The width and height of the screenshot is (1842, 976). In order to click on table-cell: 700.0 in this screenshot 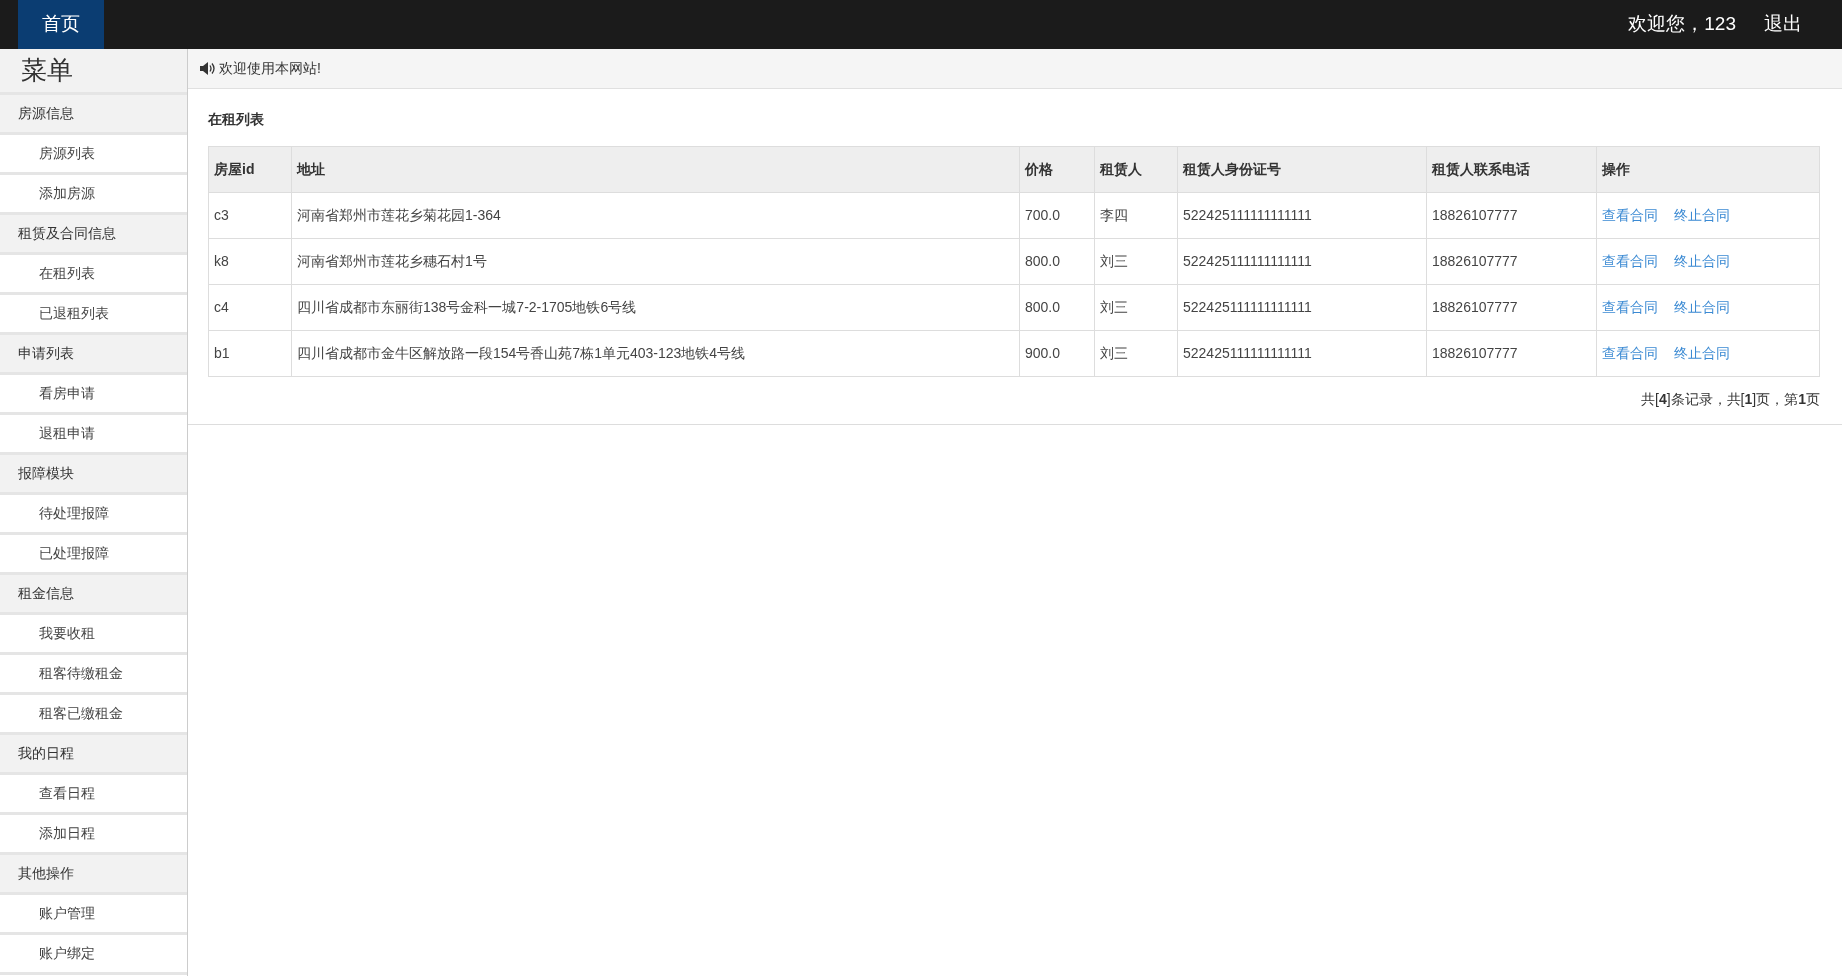, I will do `click(1057, 215)`.